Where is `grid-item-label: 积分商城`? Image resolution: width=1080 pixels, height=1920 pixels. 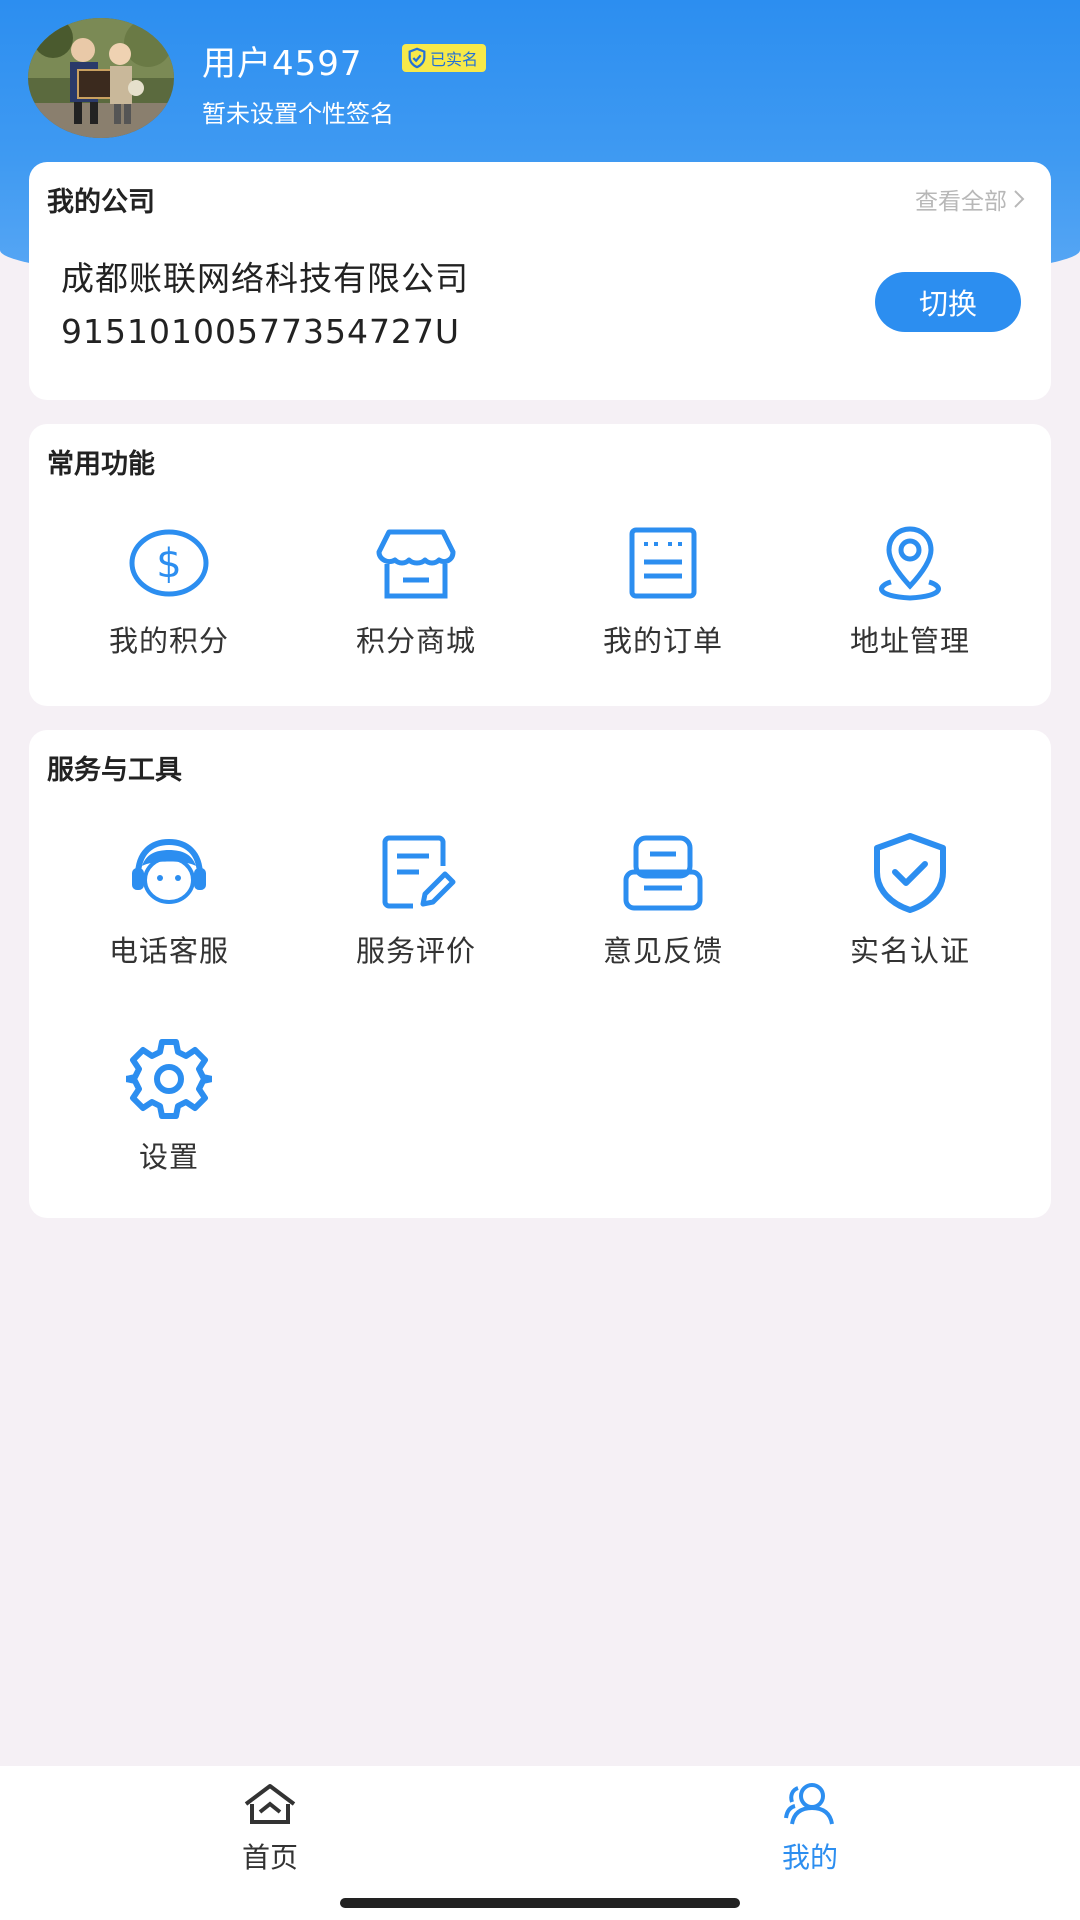 grid-item-label: 积分商城 is located at coordinates (415, 641).